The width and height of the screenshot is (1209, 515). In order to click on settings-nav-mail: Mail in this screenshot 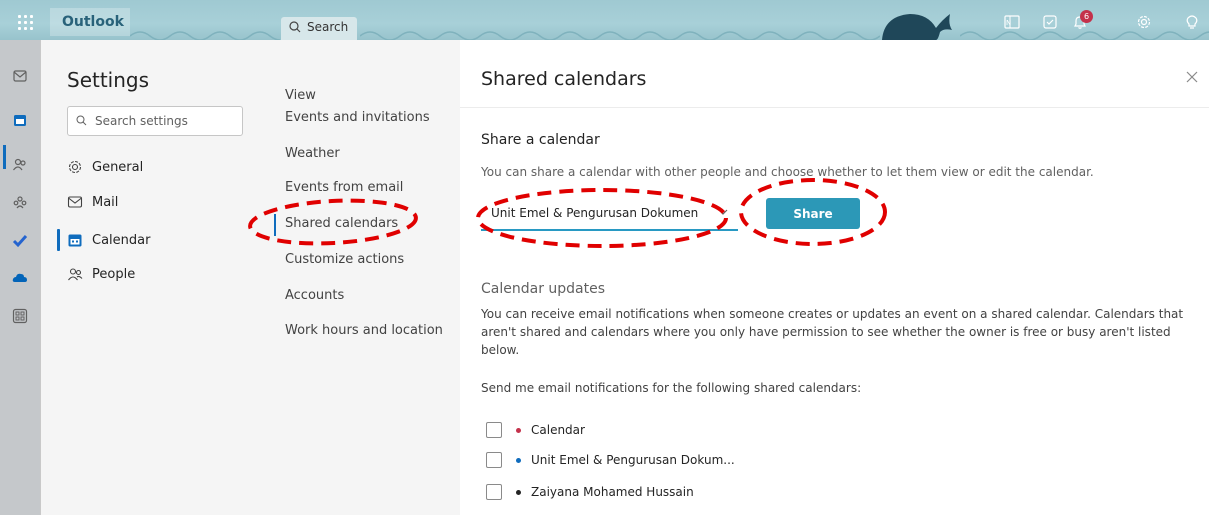, I will do `click(92, 202)`.